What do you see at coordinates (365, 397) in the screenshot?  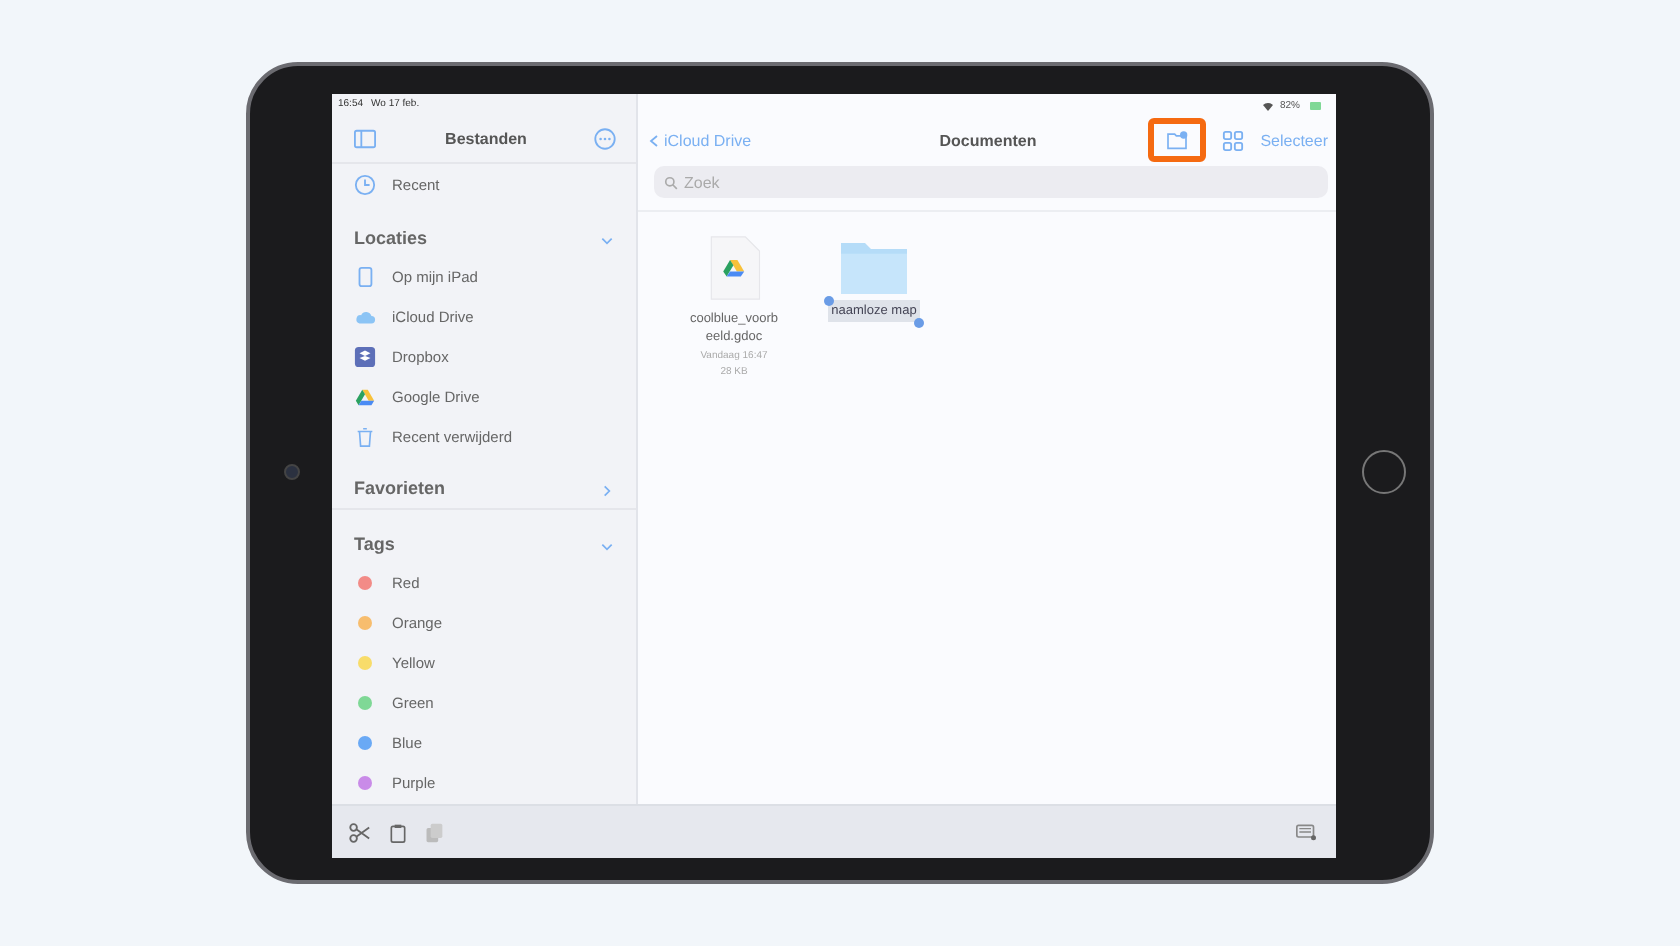 I see `triangle-logo-icon` at bounding box center [365, 397].